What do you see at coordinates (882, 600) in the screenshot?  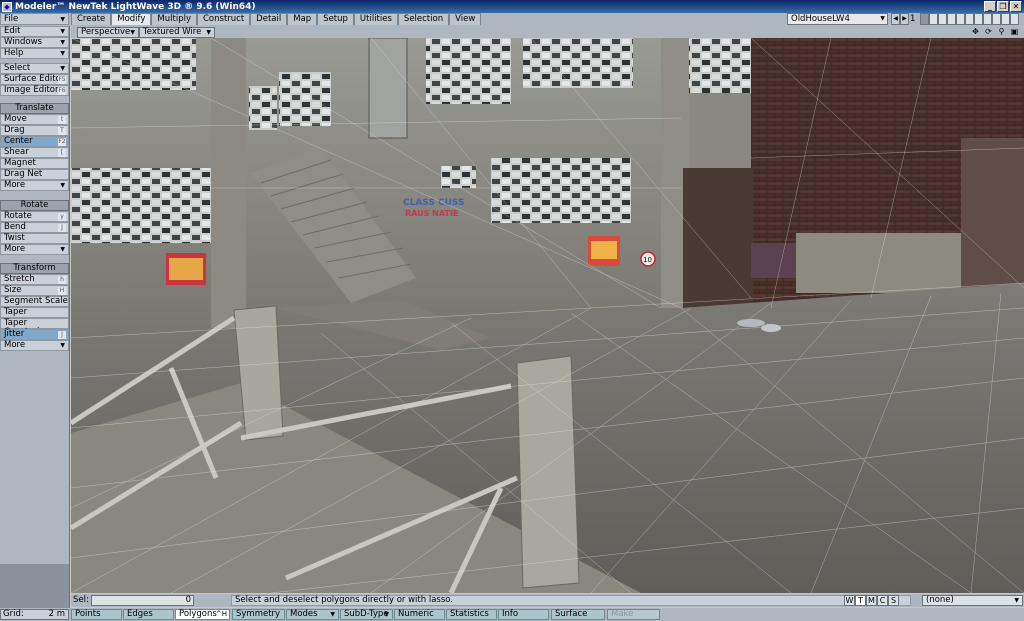 I see `mode-c-button: C` at bounding box center [882, 600].